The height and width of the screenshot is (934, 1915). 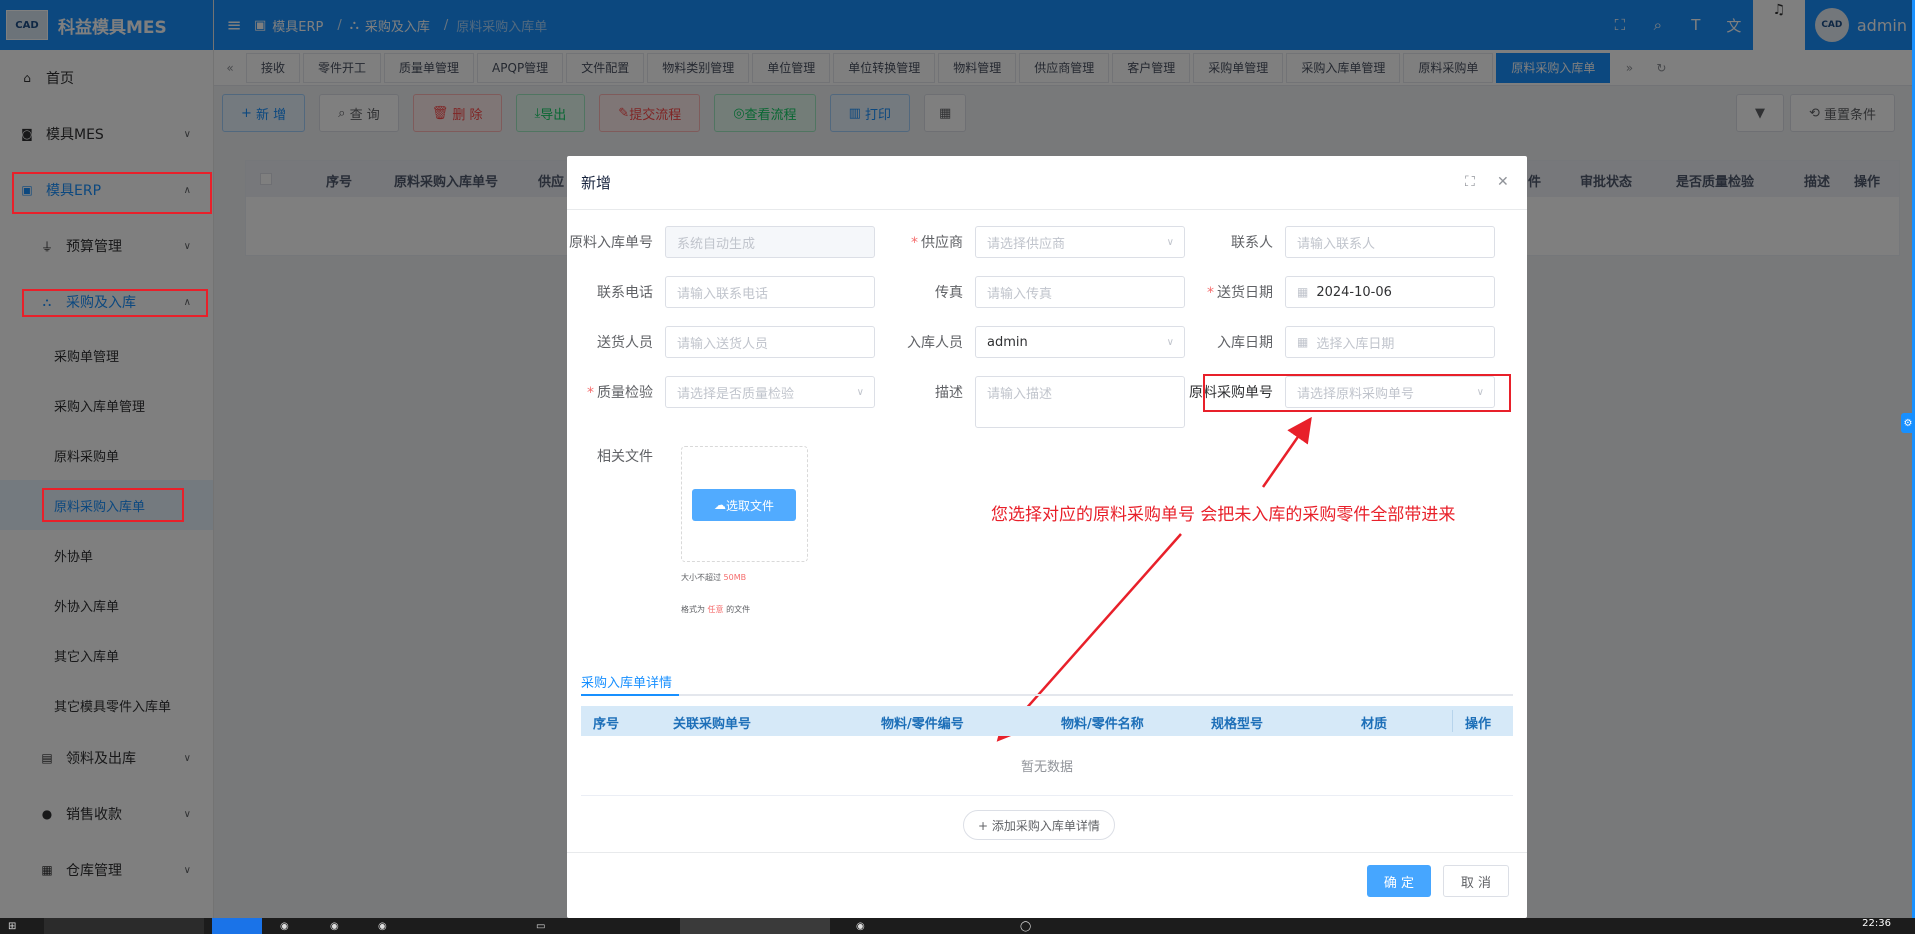 I want to click on cancel-button: 取 消, so click(x=1476, y=881).